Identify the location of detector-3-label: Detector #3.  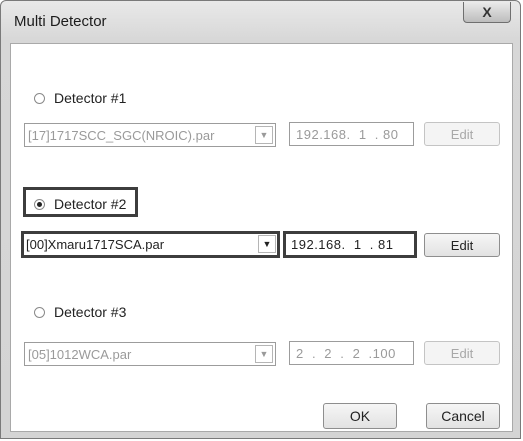
(90, 312).